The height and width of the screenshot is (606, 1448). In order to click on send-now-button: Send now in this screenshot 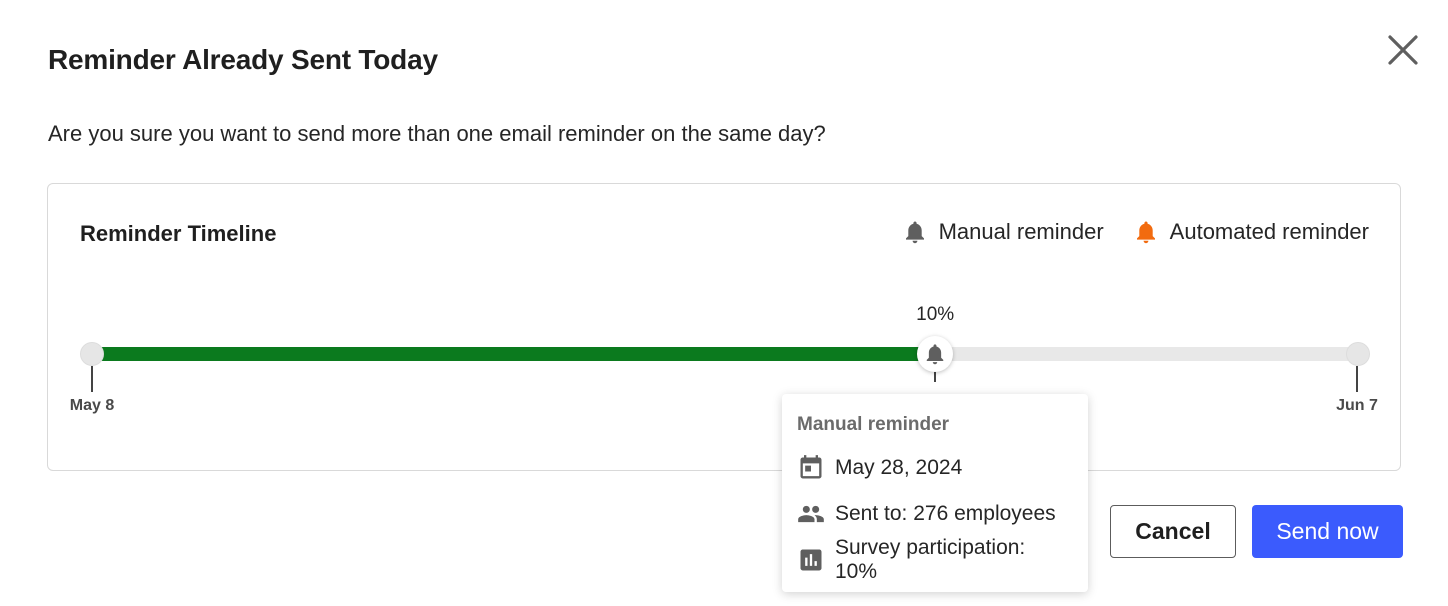, I will do `click(1327, 531)`.